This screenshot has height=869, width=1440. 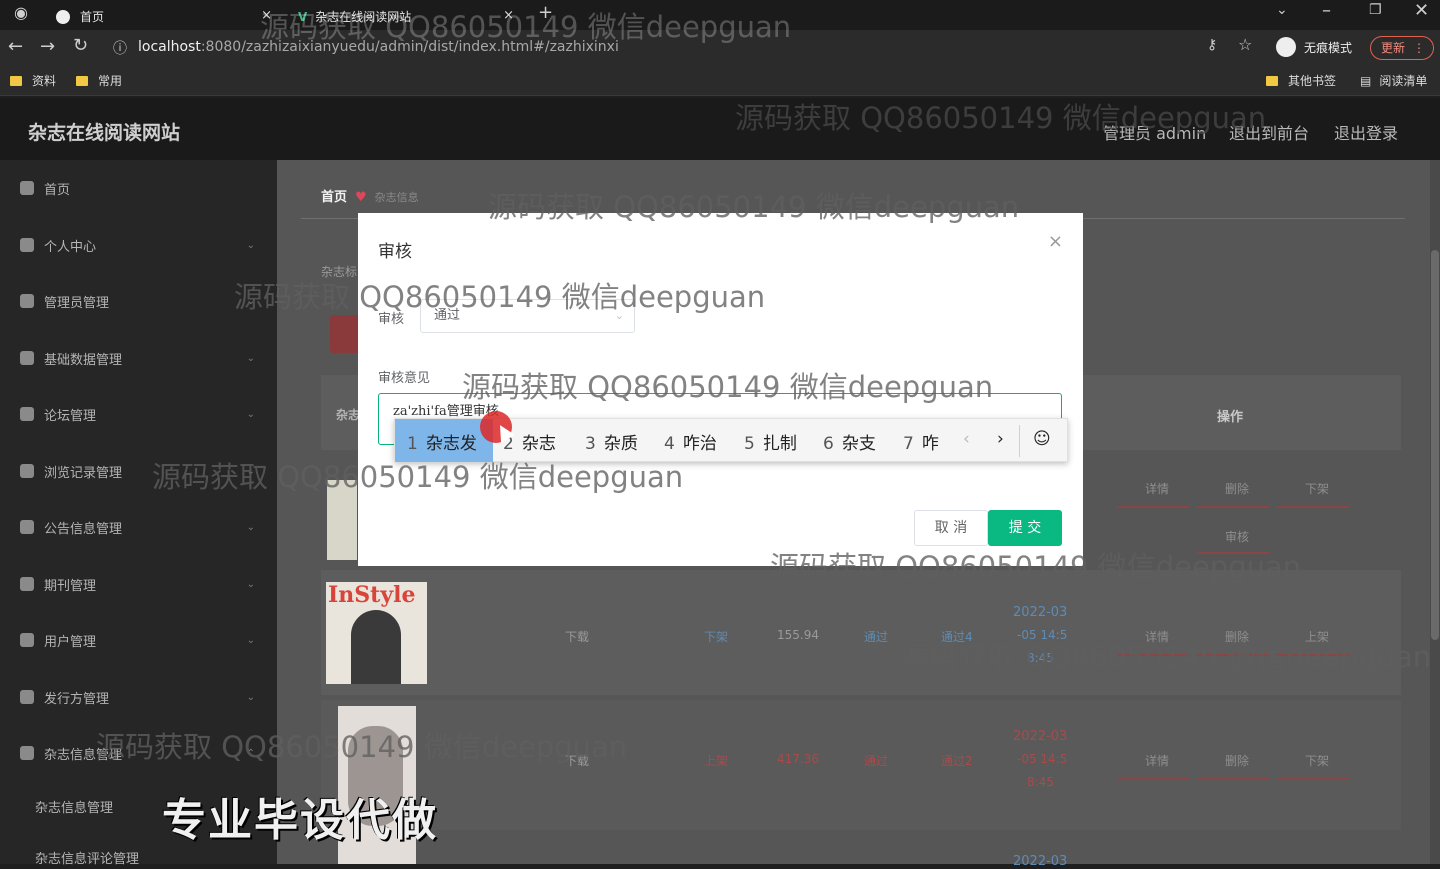 What do you see at coordinates (1245, 44) in the screenshot?
I see `star-icon: ☆` at bounding box center [1245, 44].